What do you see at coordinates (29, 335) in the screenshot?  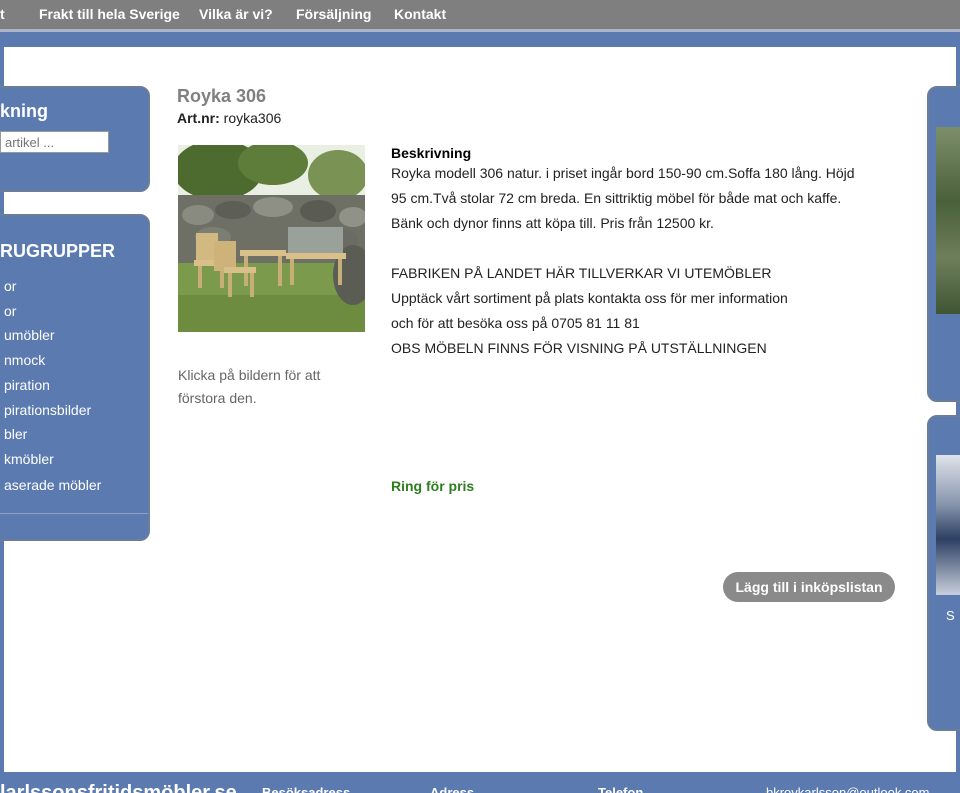 I see `category-item: umöbler` at bounding box center [29, 335].